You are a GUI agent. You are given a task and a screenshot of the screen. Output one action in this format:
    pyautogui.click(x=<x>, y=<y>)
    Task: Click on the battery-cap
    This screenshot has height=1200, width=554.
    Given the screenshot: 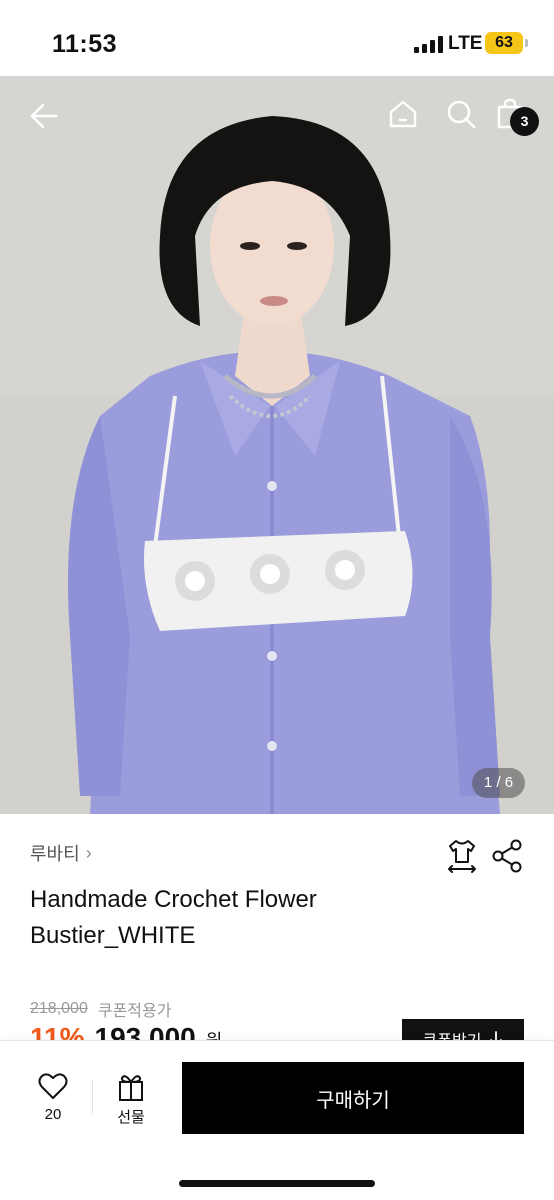 What is the action you would take?
    pyautogui.click(x=526, y=43)
    